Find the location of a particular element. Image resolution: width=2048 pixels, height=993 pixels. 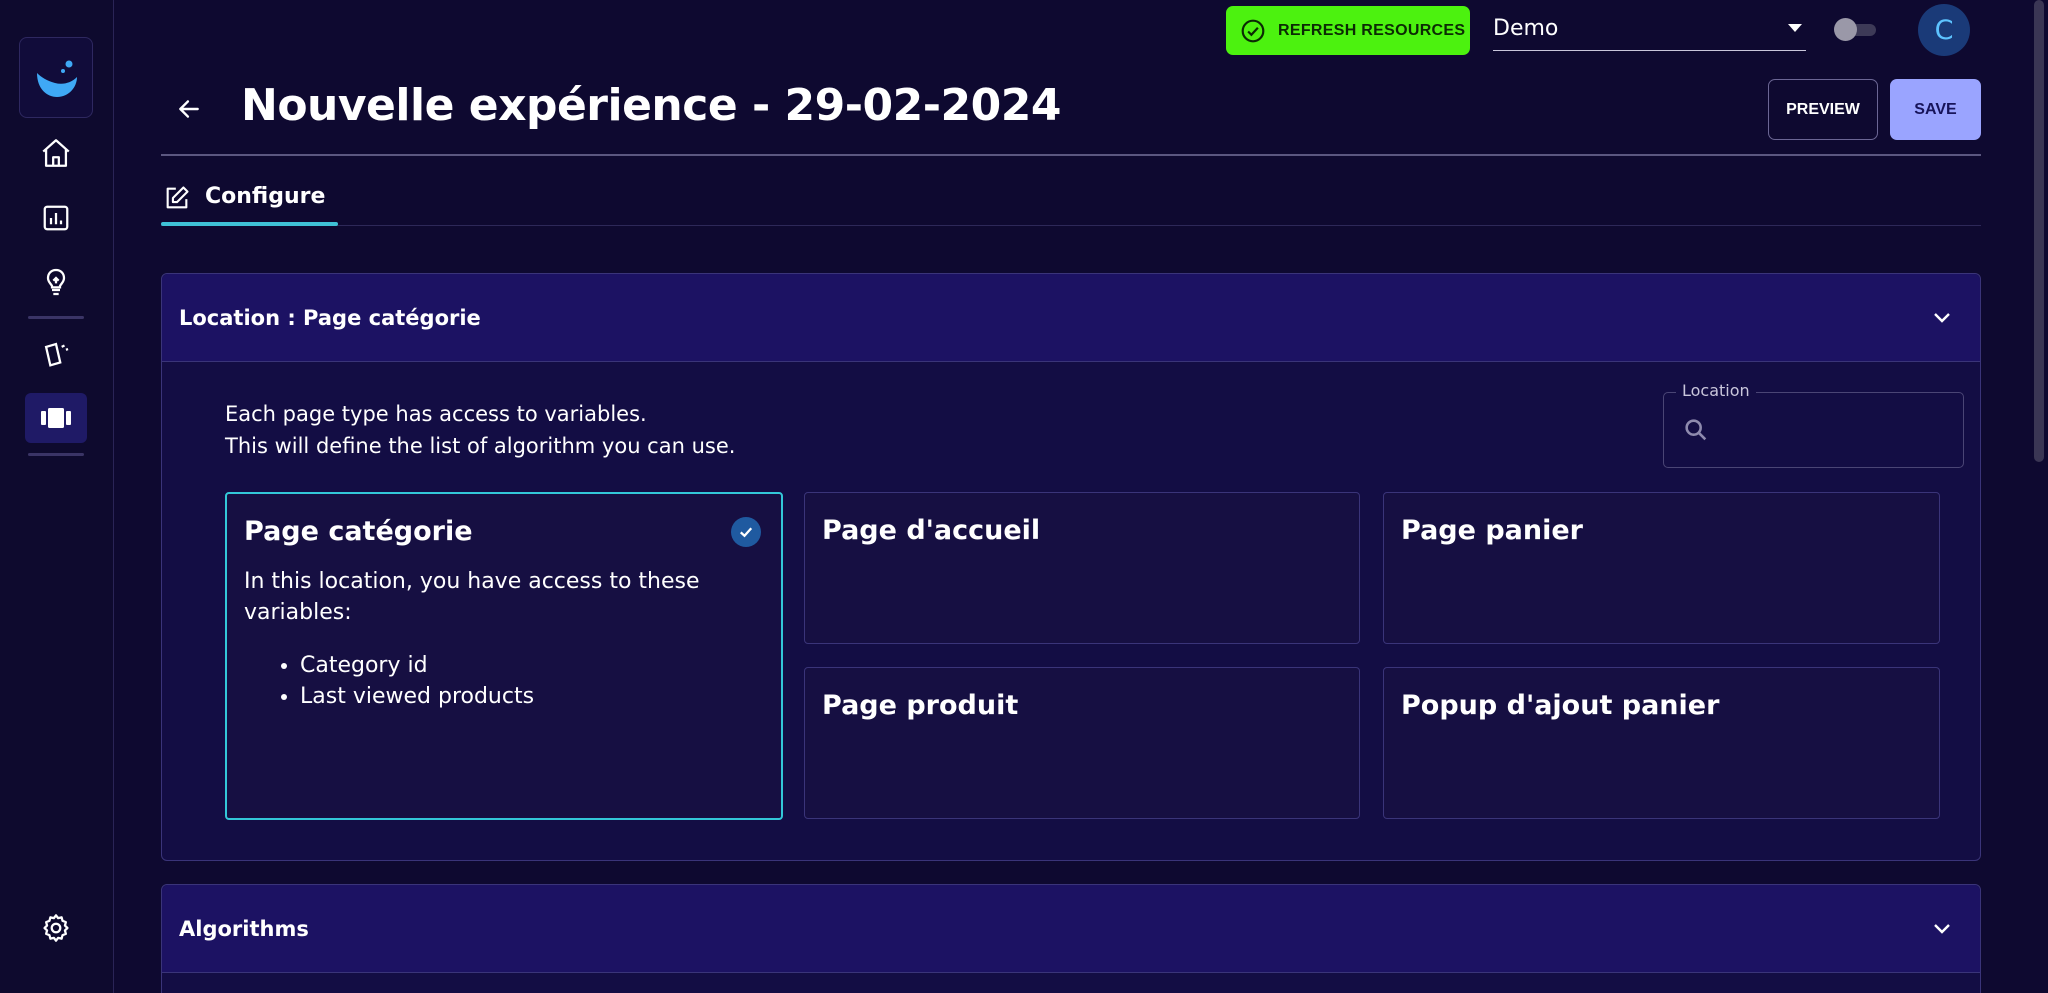

sidebar-item-home is located at coordinates (56, 153).